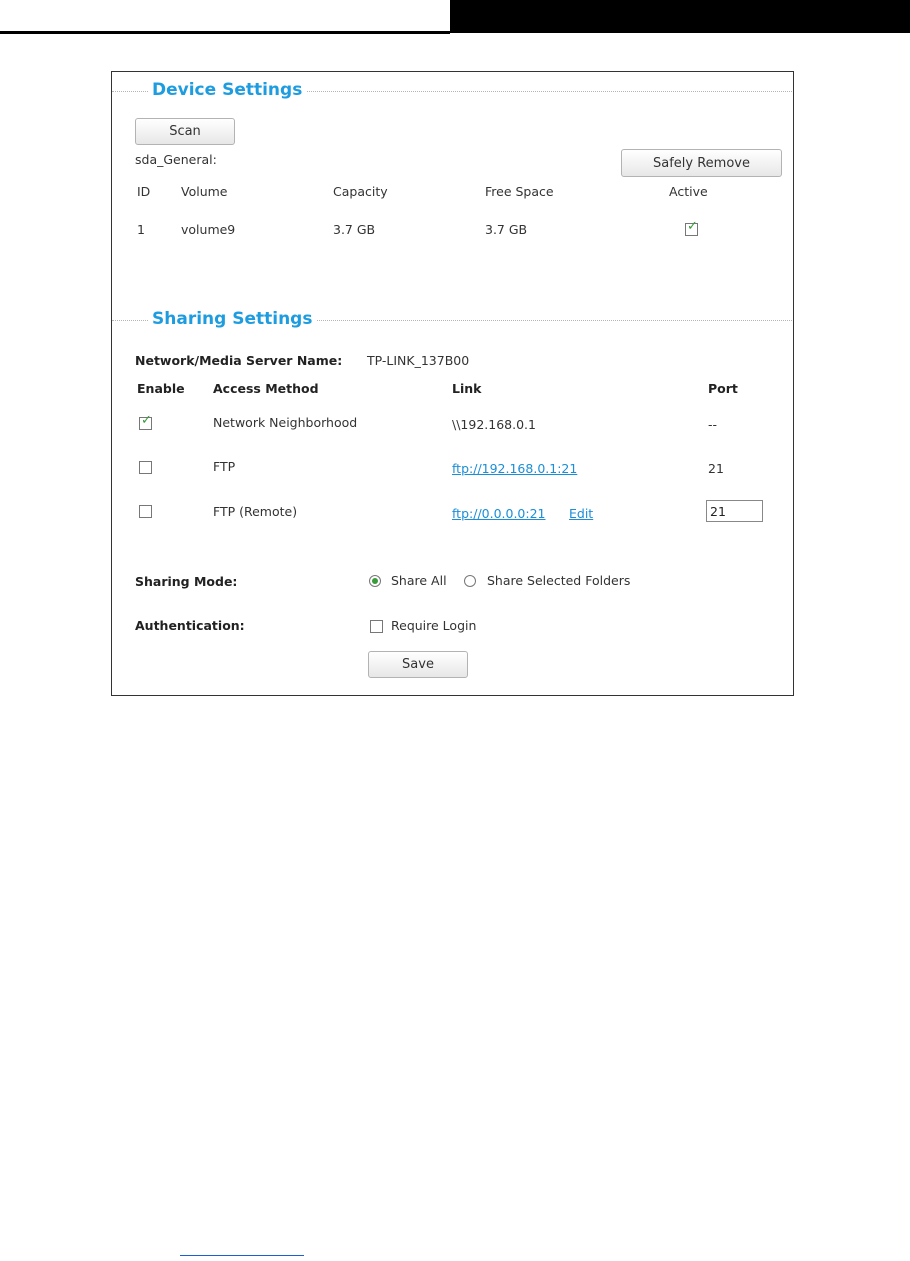  I want to click on column-header-port: Port, so click(723, 388).